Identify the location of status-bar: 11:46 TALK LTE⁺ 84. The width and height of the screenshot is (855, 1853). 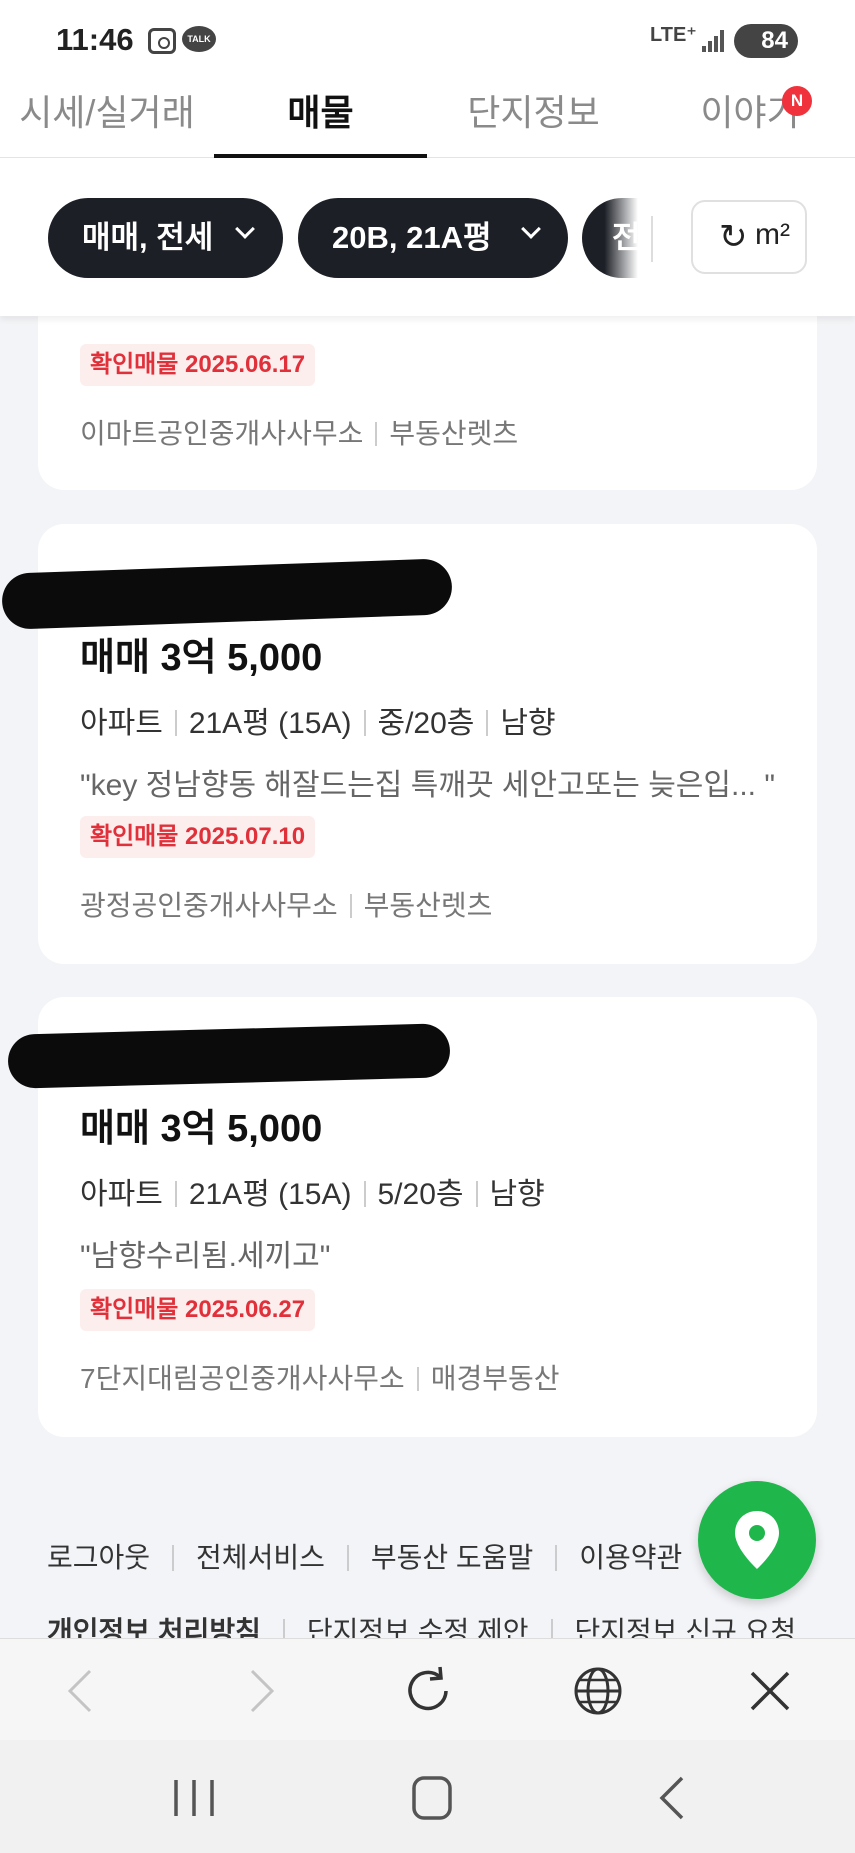
(427, 40).